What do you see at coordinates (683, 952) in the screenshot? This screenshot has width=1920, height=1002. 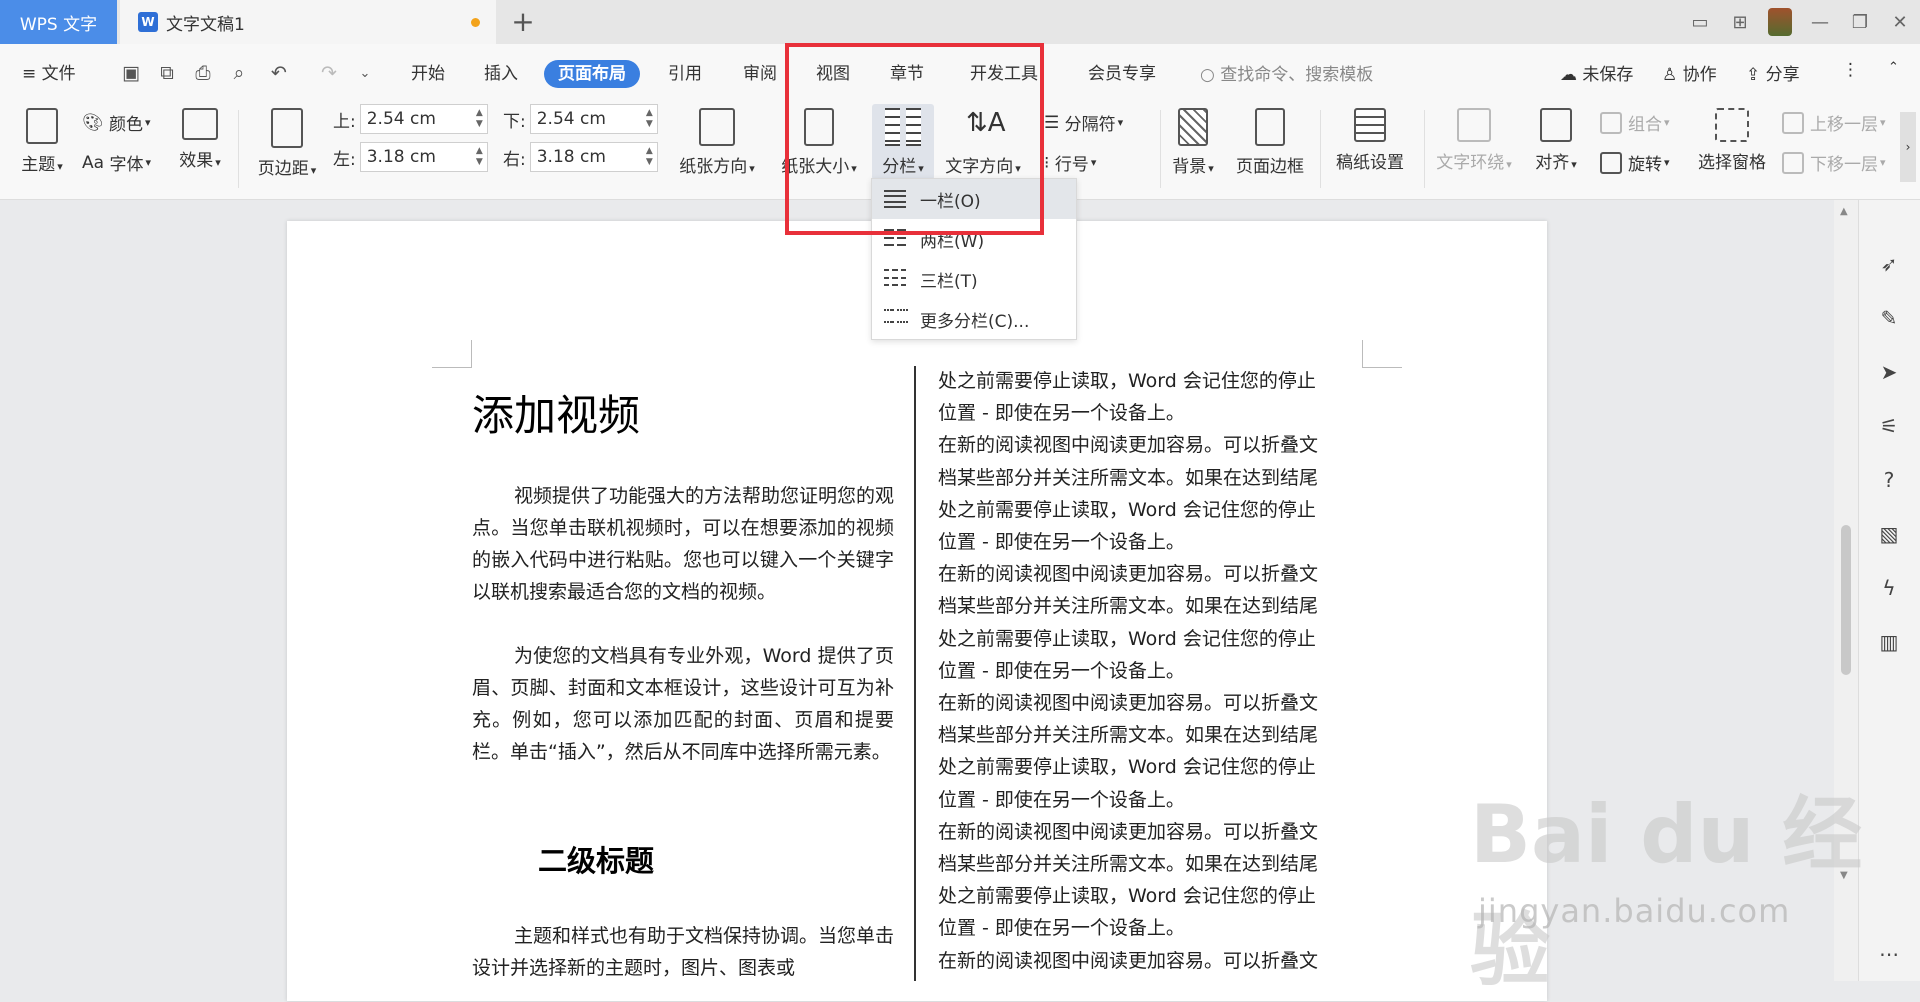 I see `paragraph-3: 主题和样式也有助于文档保持协调。当您单击设计并选择新的主题时，图片、图表或` at bounding box center [683, 952].